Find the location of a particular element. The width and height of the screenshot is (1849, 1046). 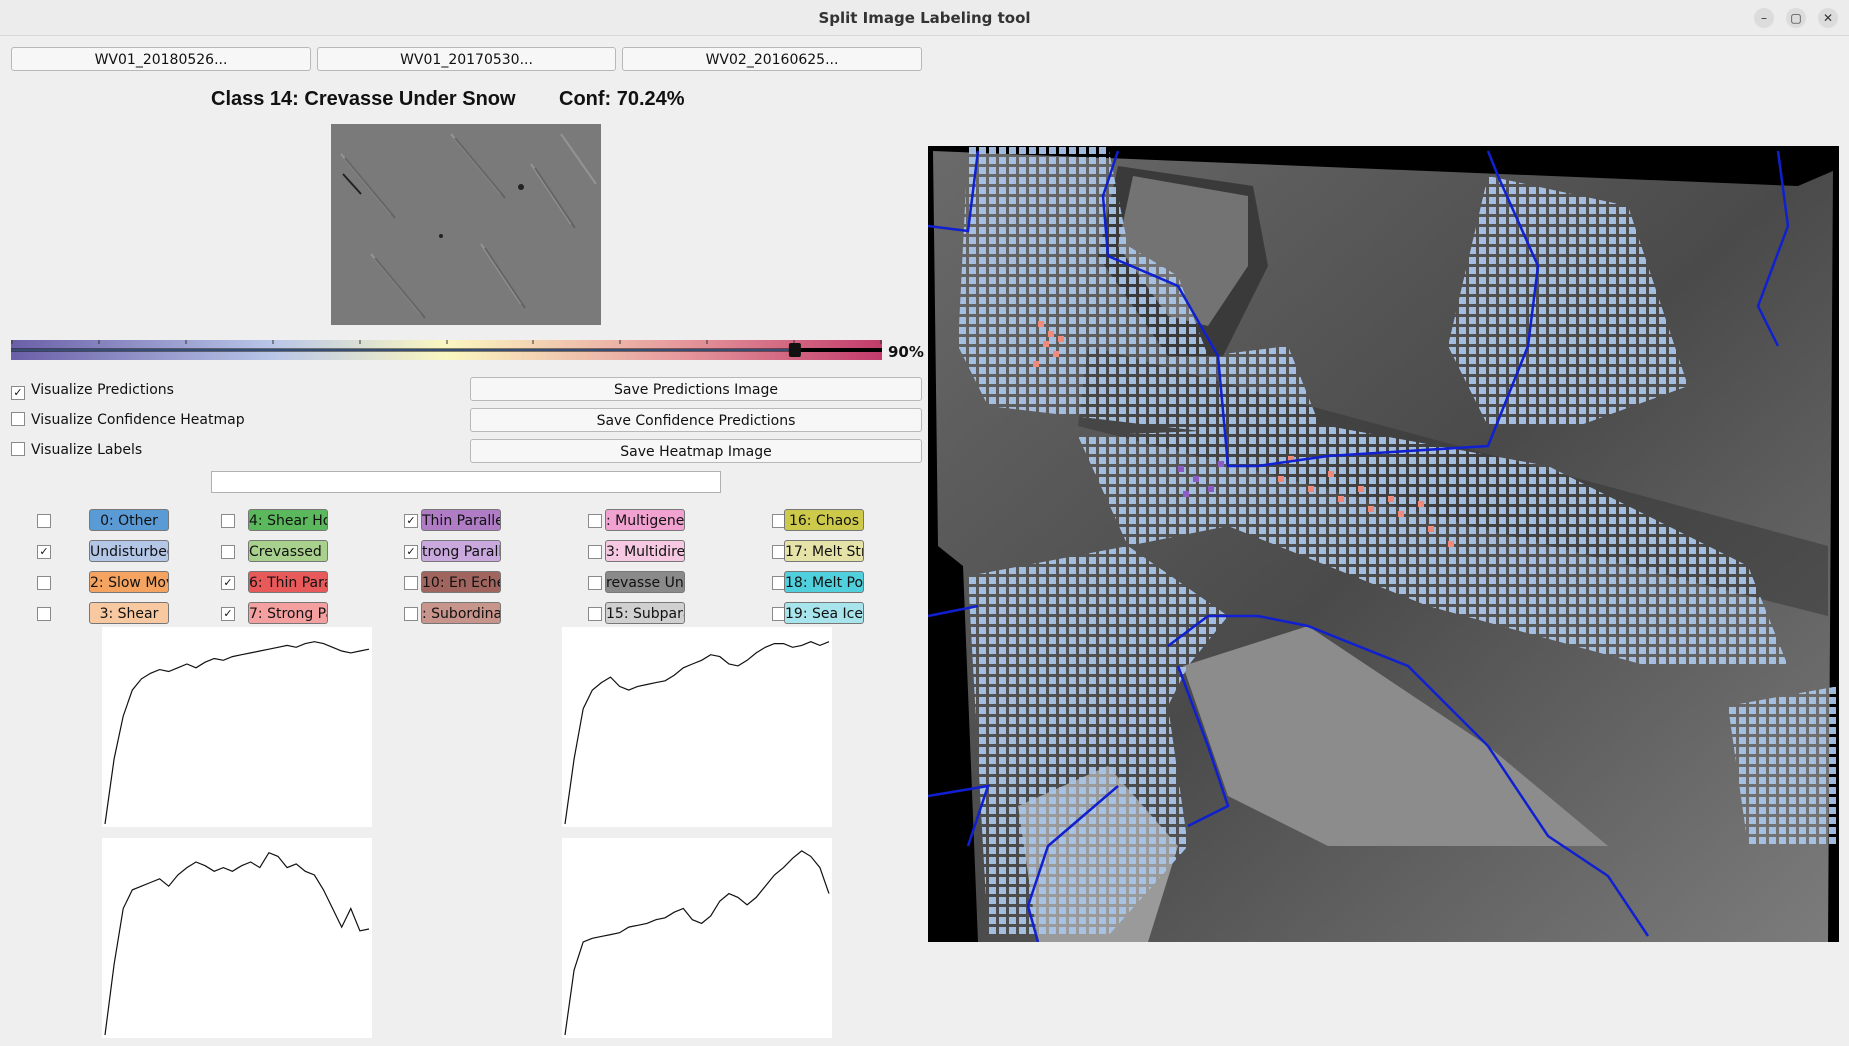

class-label: Undisturbed Sno is located at coordinates (129, 551).